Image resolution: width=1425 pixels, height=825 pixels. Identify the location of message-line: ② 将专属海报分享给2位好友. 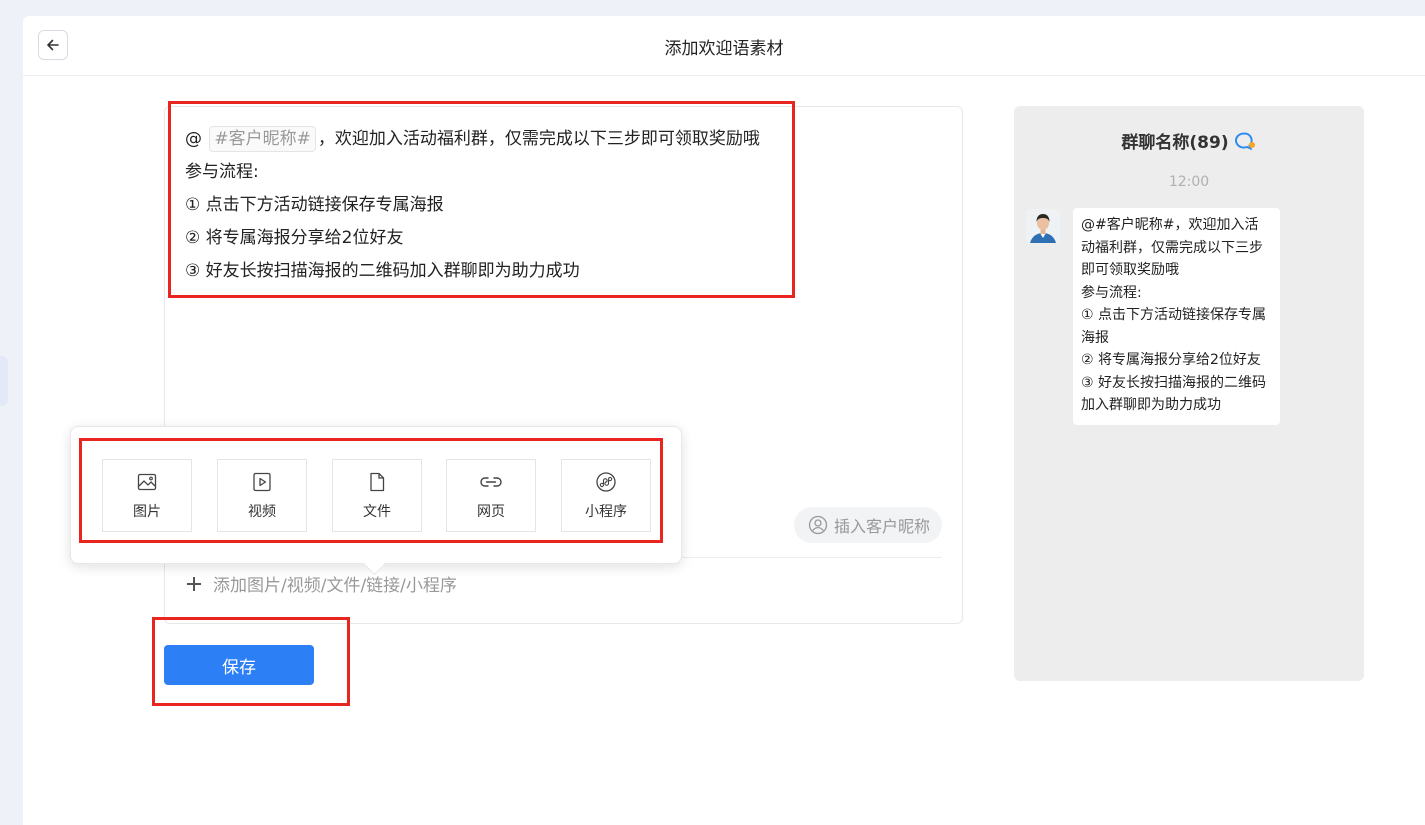
(294, 238).